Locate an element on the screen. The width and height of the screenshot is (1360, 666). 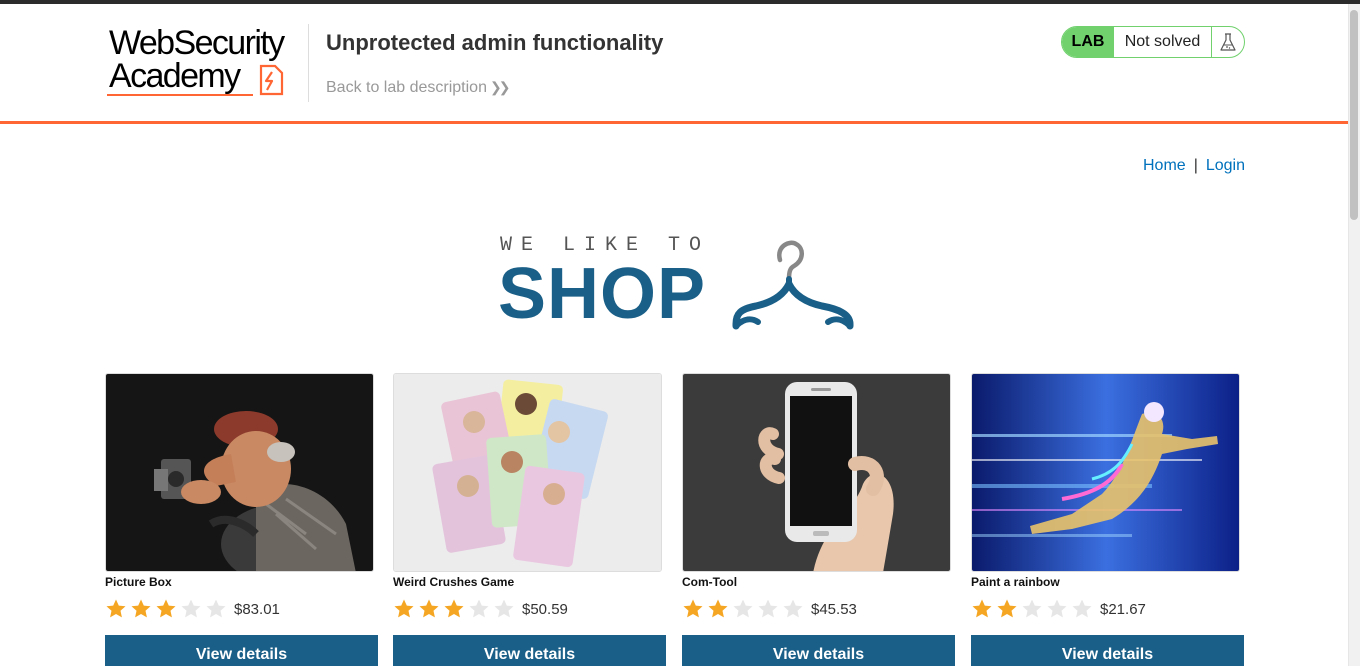
product-card: Com-Tool $45.53 View details is located at coordinates (819, 519).